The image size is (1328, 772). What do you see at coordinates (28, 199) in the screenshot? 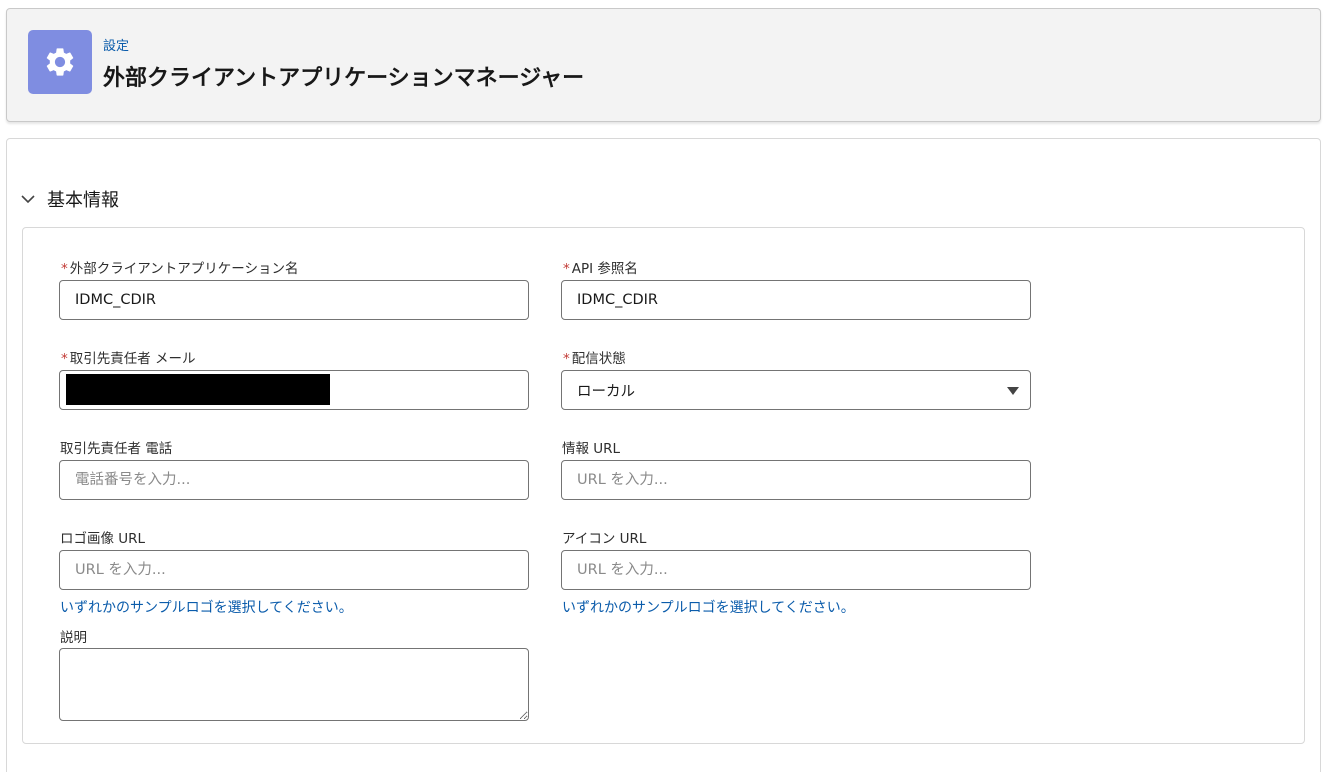
I see `chevron-down-icon` at bounding box center [28, 199].